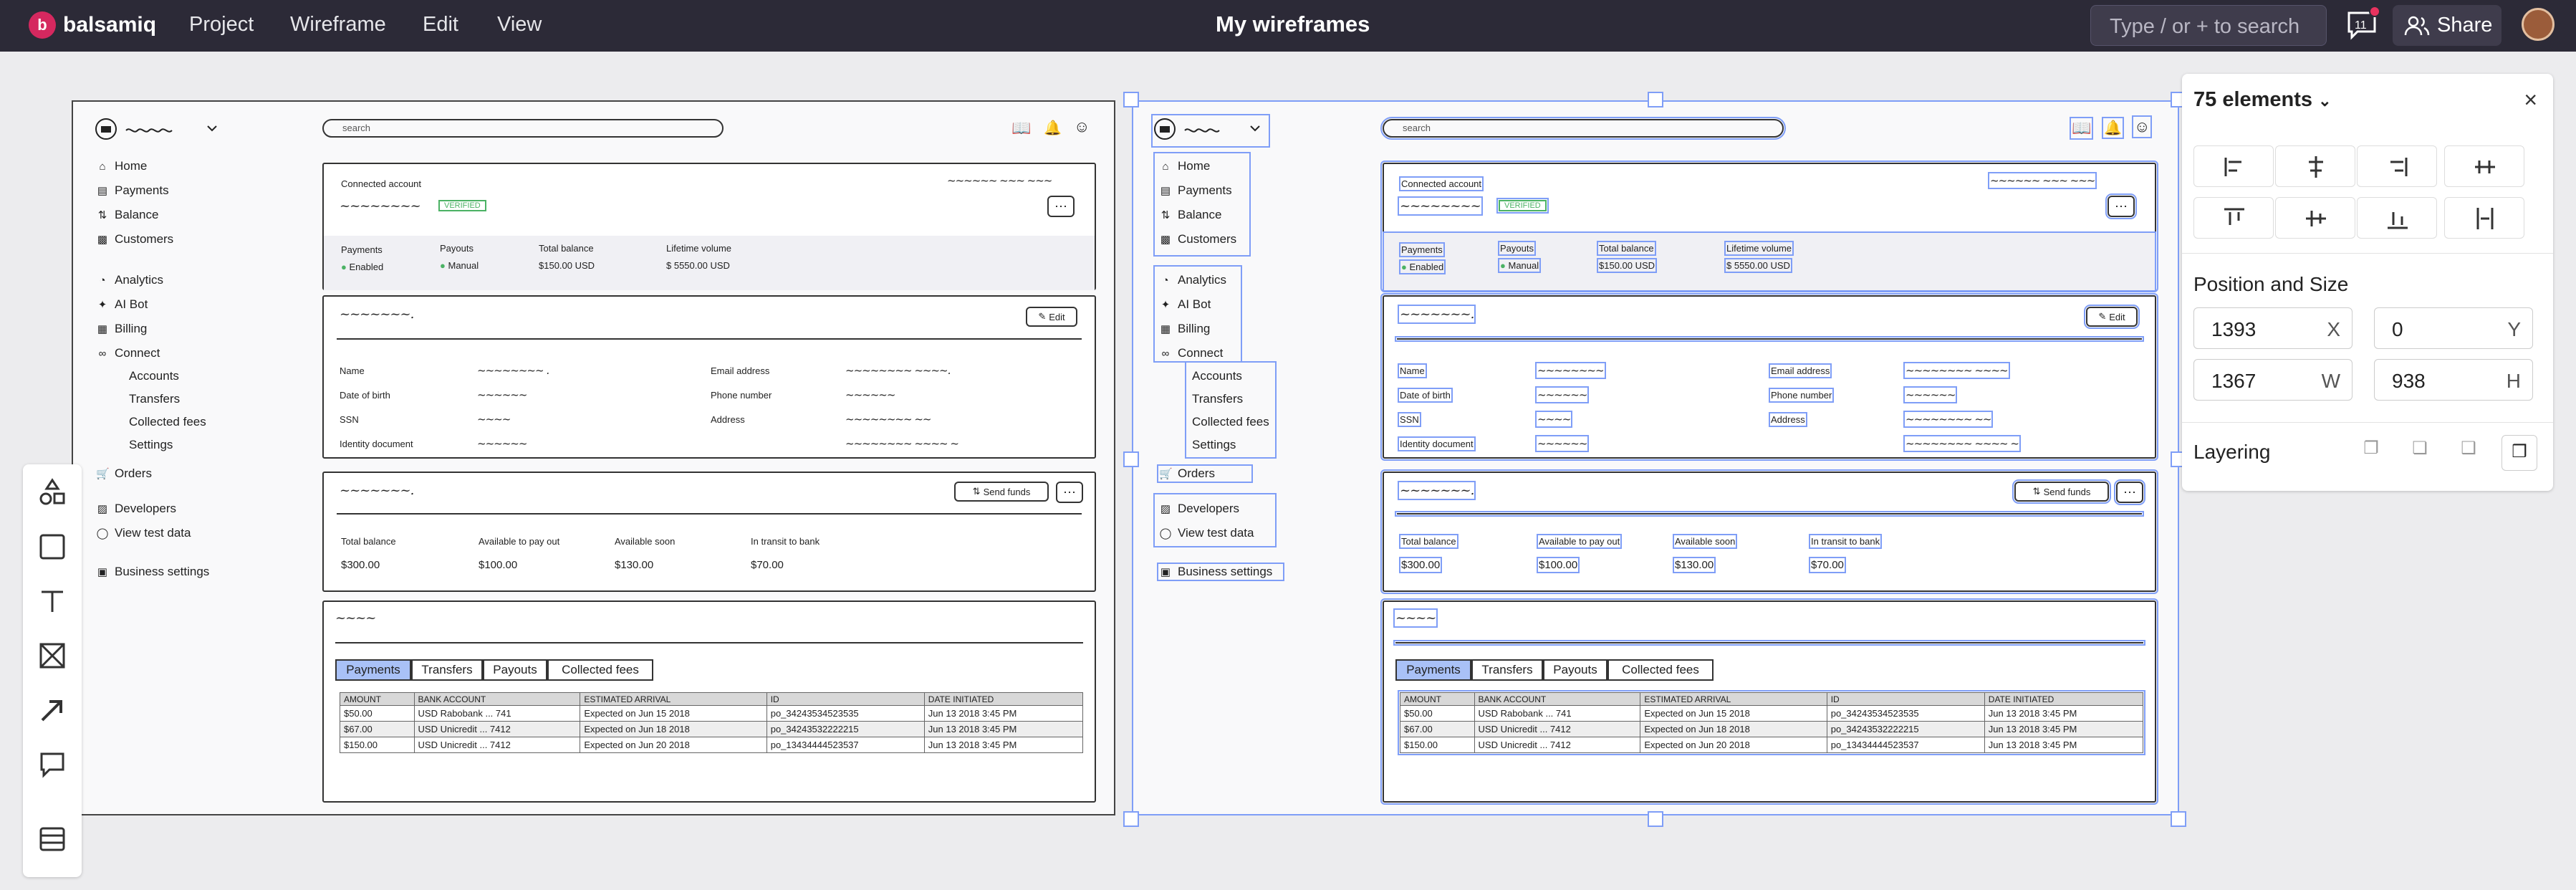 This screenshot has height=890, width=2576. Describe the element at coordinates (52, 764) in the screenshot. I see `comment-tool` at that location.